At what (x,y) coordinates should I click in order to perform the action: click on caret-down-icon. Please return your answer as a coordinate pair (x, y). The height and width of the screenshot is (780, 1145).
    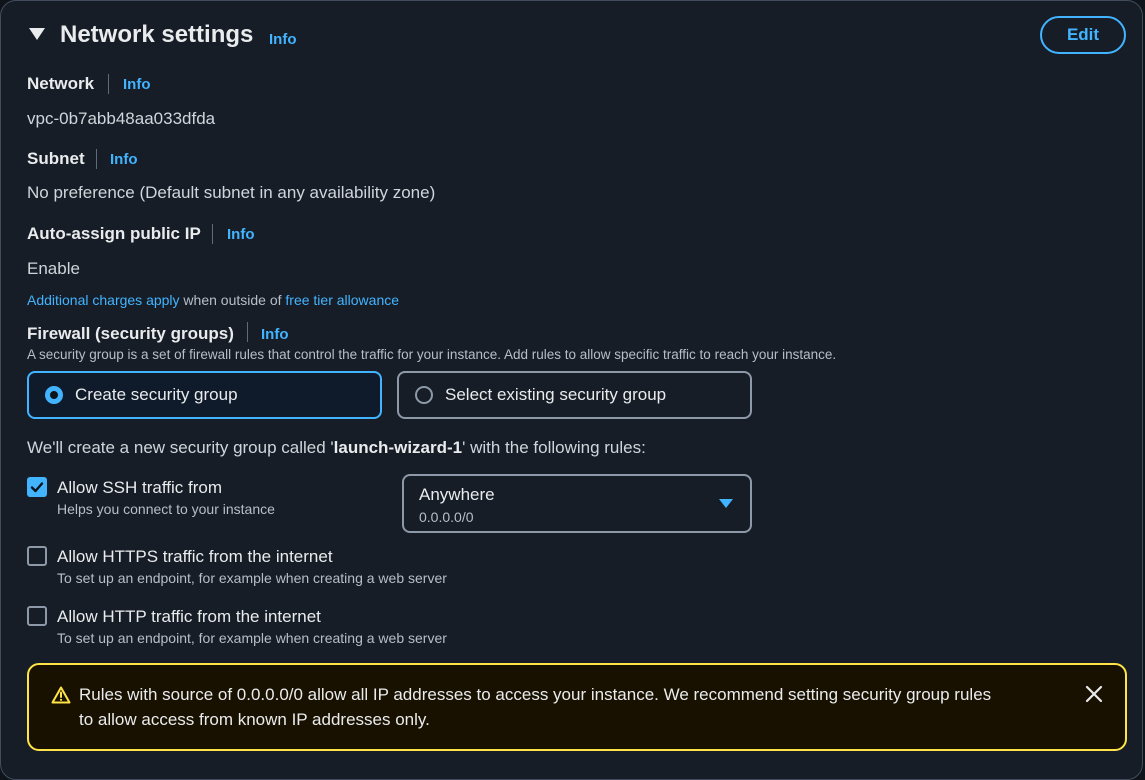
    Looking at the image, I should click on (37, 34).